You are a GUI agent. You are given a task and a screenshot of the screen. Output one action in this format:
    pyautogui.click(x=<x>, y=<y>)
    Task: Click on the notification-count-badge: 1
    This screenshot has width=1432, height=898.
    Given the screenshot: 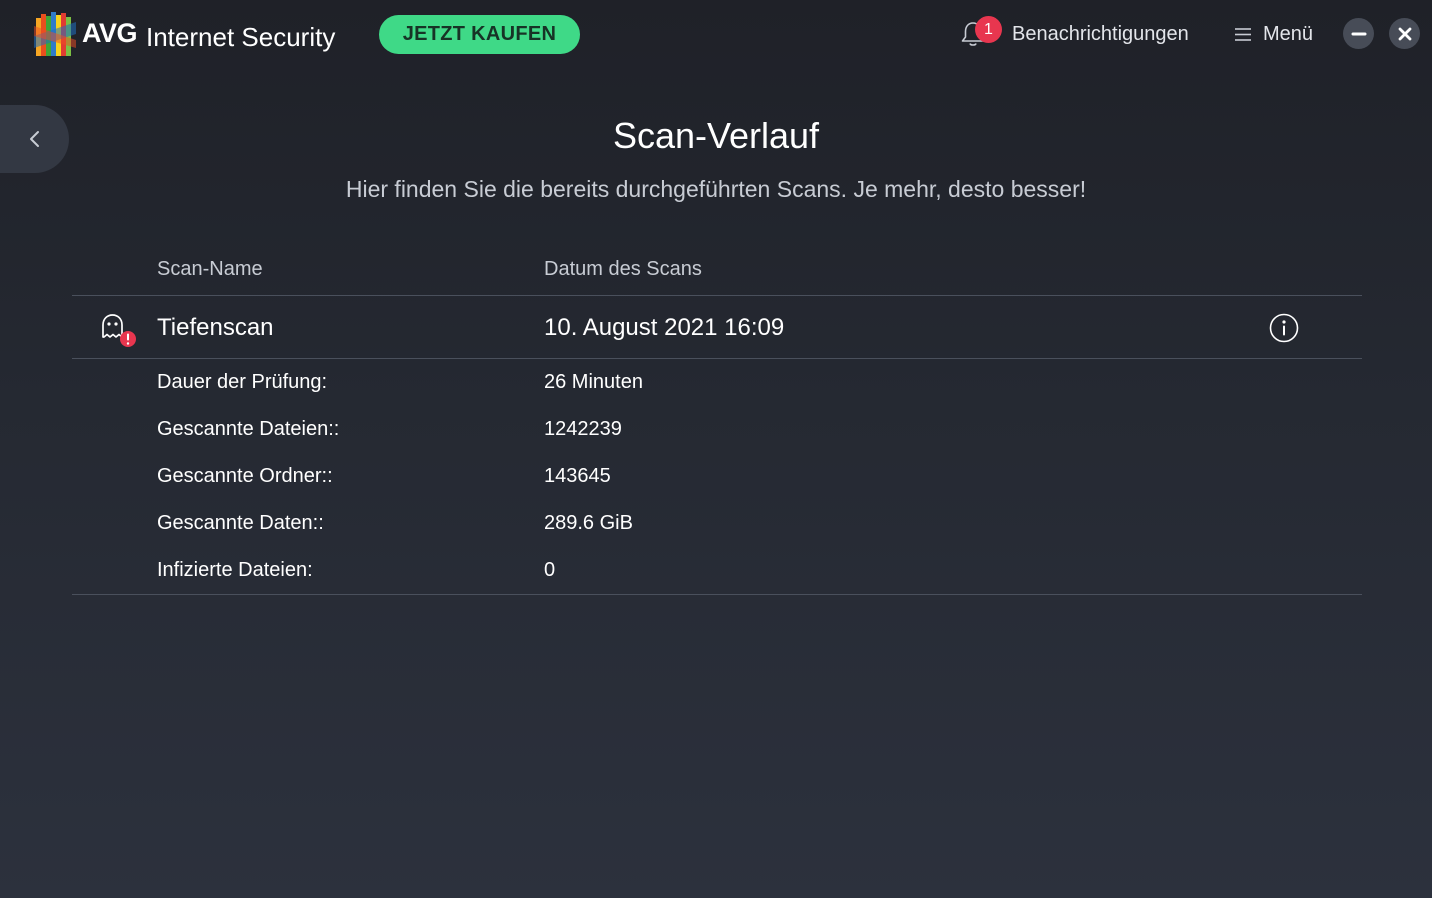 What is the action you would take?
    pyautogui.click(x=988, y=29)
    